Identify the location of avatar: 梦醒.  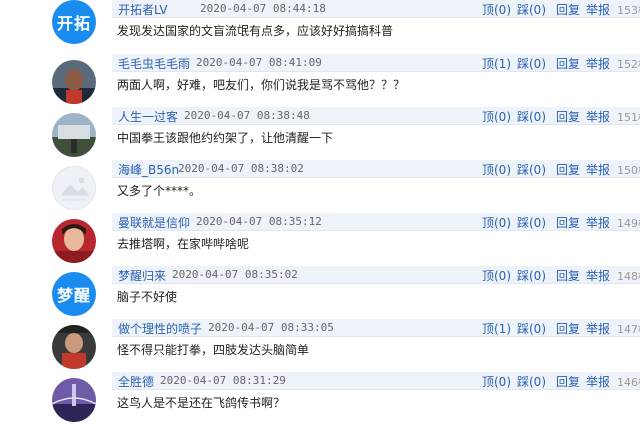
(74, 294).